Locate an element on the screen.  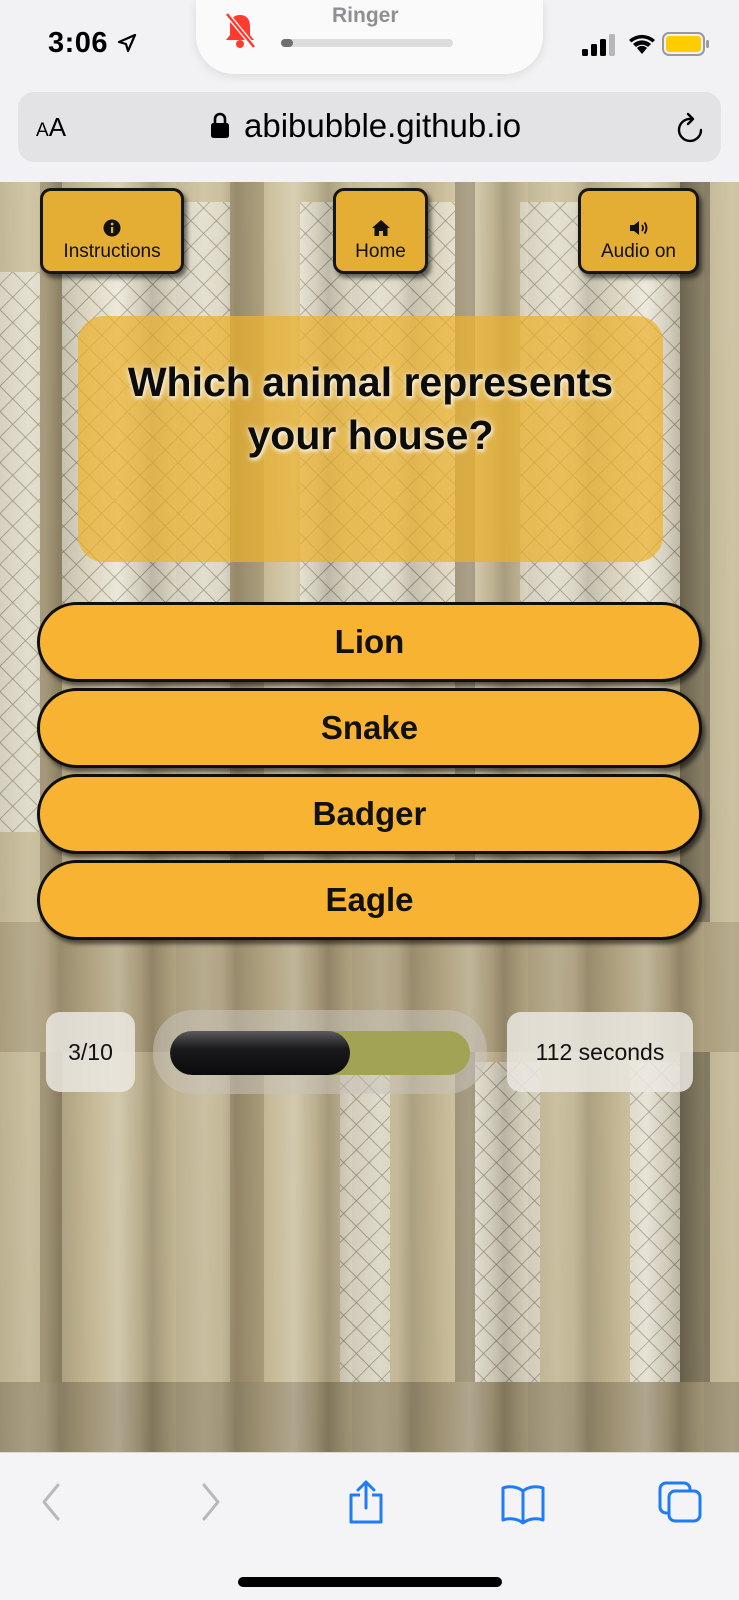
home-indicator is located at coordinates (370, 1582).